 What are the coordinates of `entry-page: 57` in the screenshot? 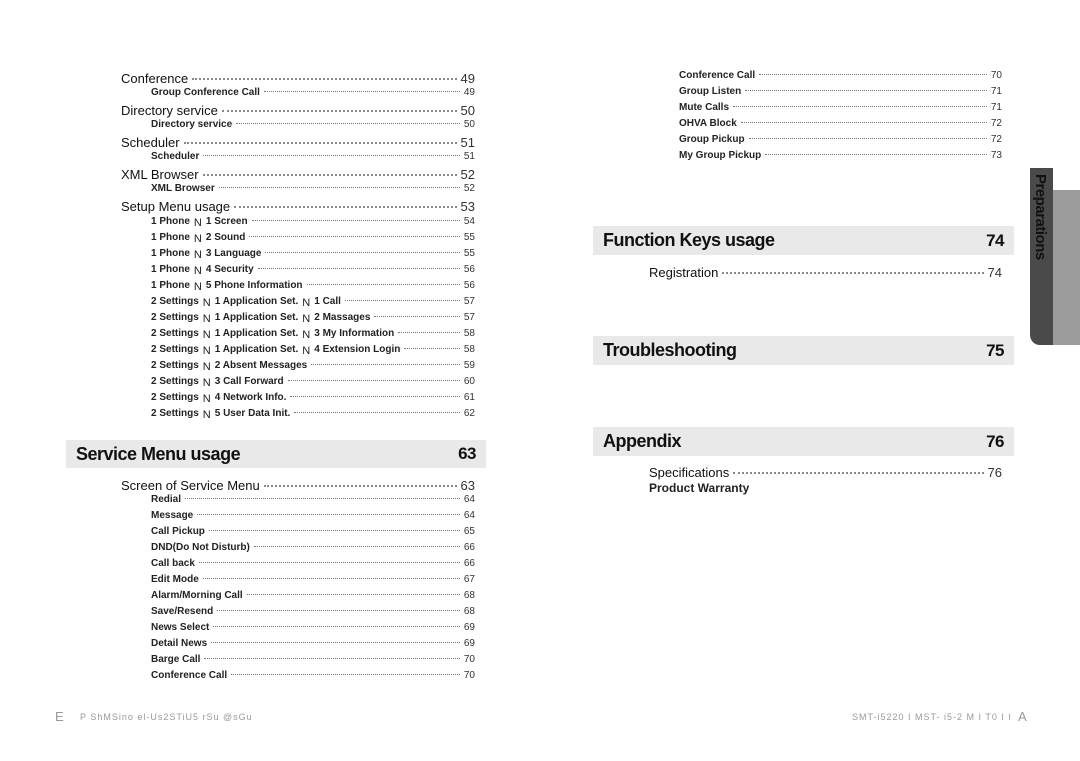 It's located at (469, 301).